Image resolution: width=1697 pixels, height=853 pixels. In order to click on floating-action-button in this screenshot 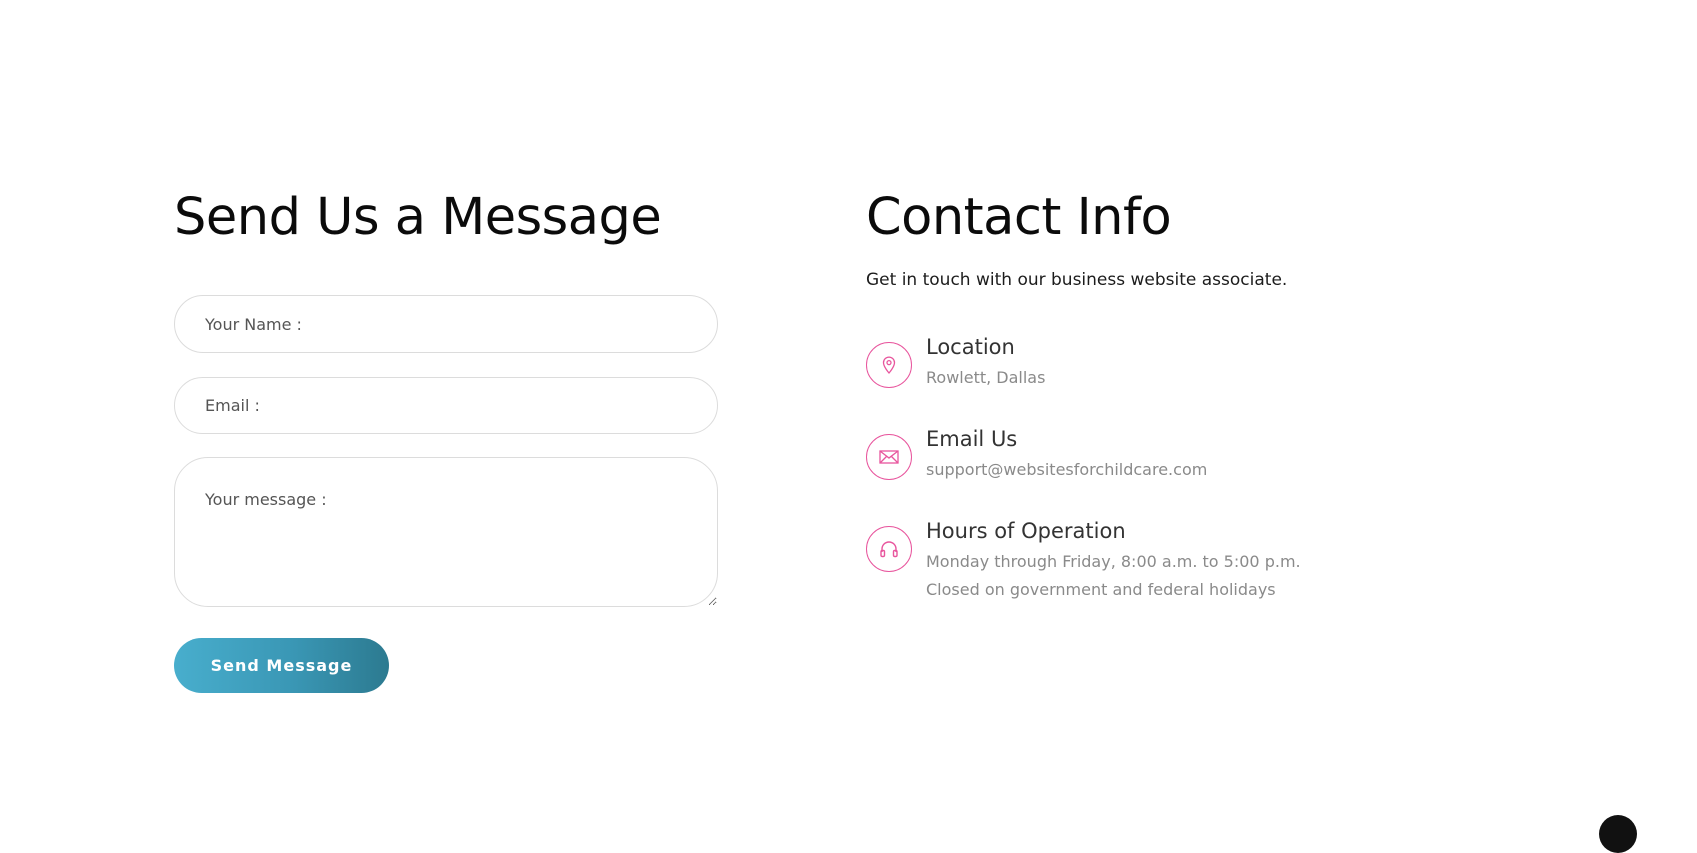, I will do `click(1618, 834)`.